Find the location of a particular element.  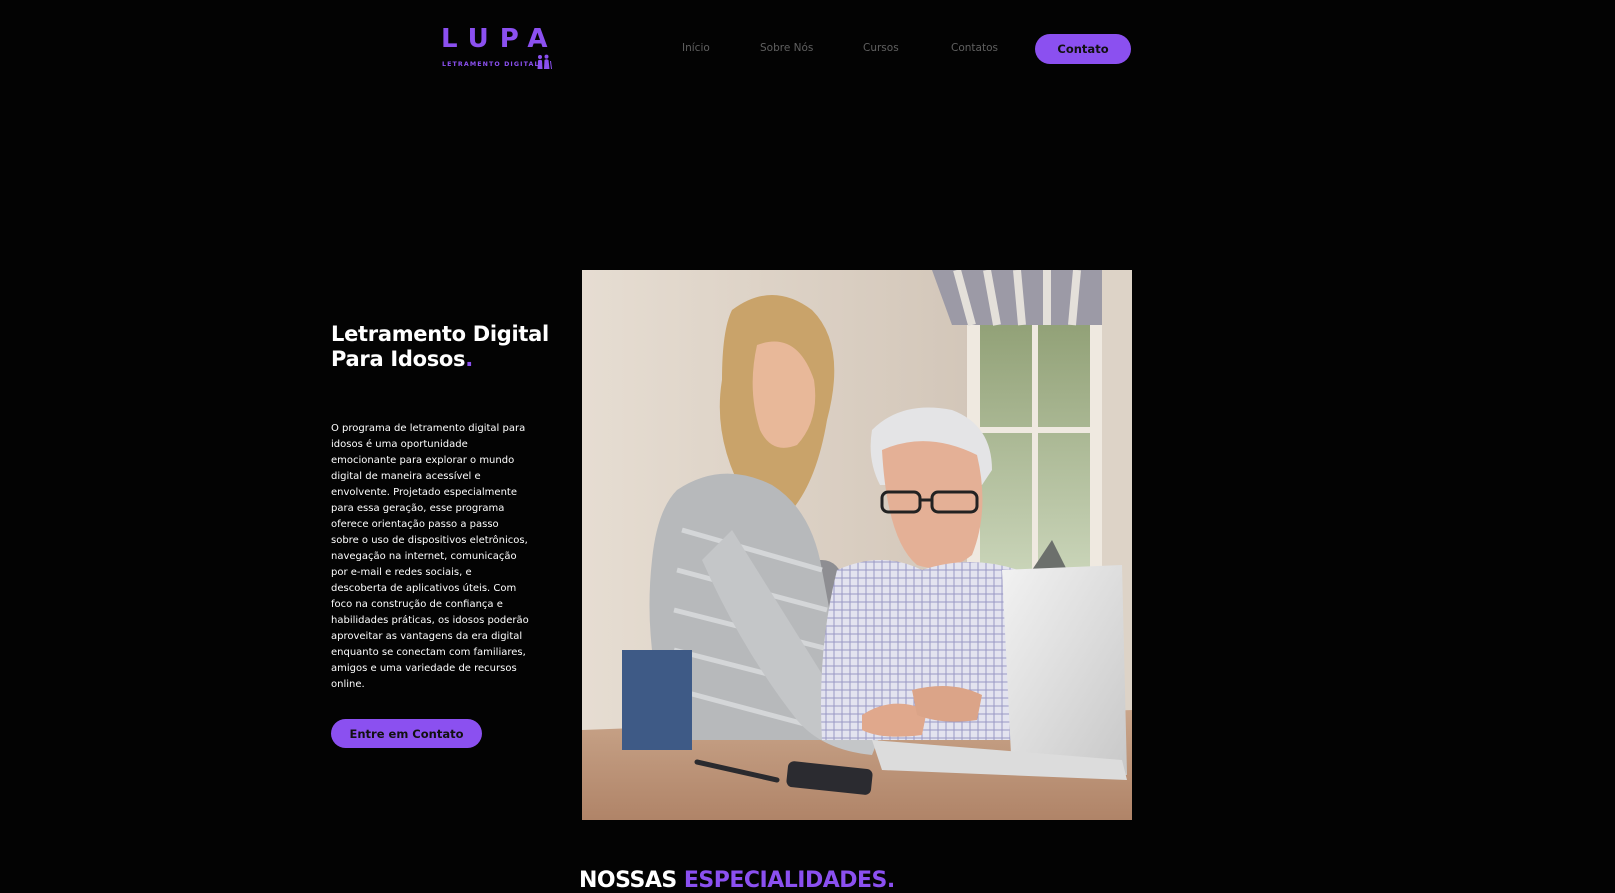

nav-link-sobre-nos: Sobre Nós is located at coordinates (786, 48).